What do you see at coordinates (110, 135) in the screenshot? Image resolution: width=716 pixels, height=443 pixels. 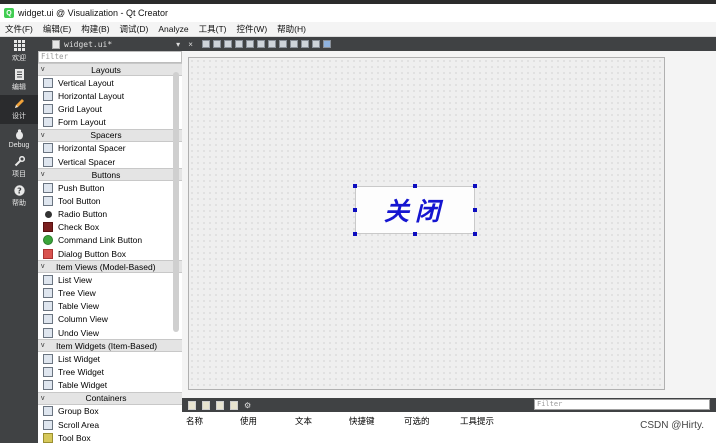 I see `category-spacers: v Spacers` at bounding box center [110, 135].